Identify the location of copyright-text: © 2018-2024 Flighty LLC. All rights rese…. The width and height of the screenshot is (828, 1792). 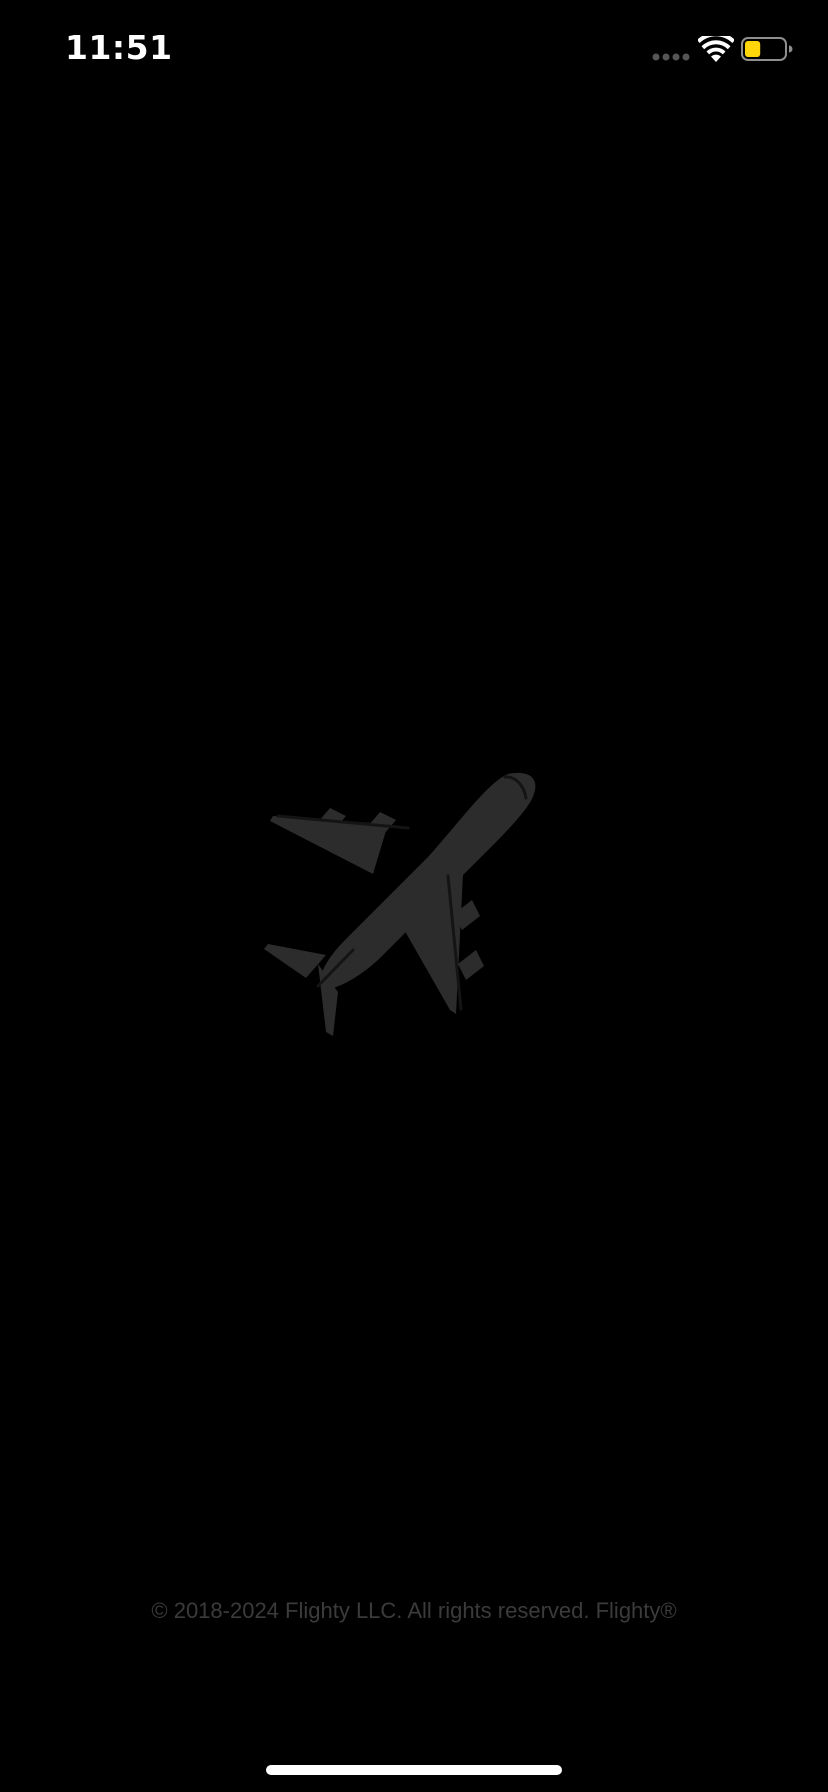
(414, 1610).